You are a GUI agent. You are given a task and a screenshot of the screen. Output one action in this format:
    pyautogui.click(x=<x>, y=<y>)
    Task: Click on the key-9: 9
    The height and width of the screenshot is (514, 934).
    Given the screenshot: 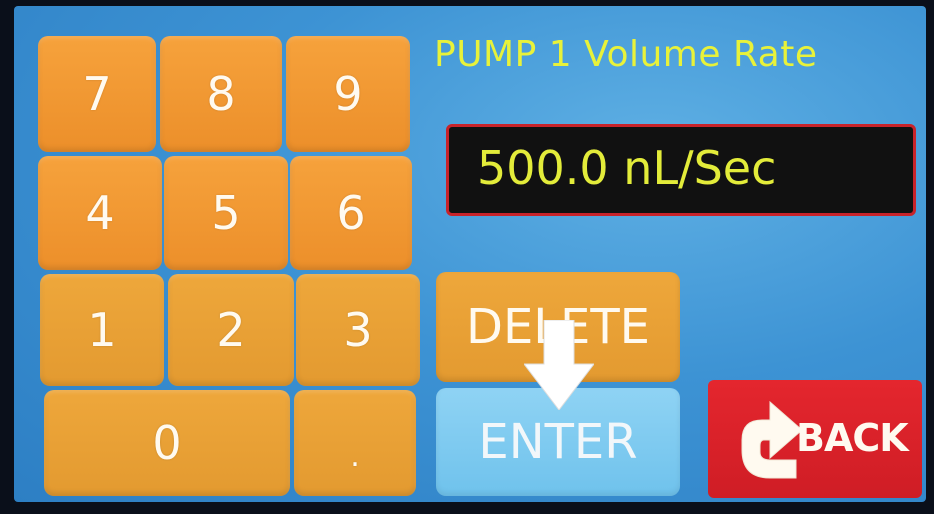 What is the action you would take?
    pyautogui.click(x=348, y=94)
    